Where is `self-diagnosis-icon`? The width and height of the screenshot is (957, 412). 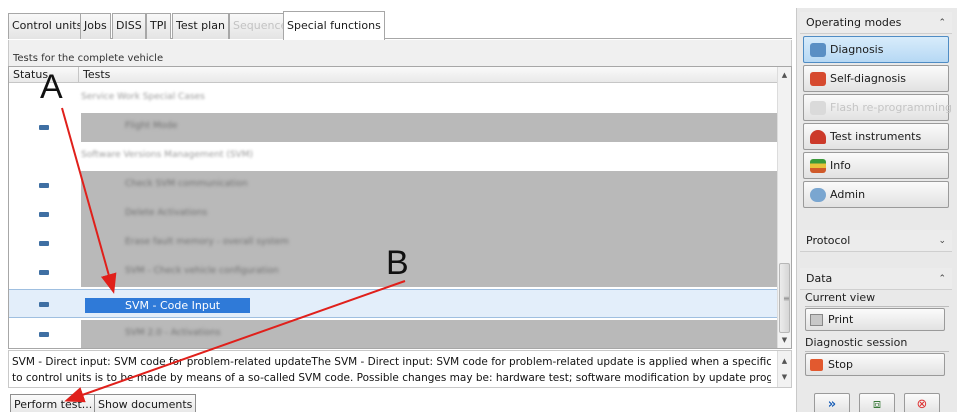 self-diagnosis-icon is located at coordinates (818, 79).